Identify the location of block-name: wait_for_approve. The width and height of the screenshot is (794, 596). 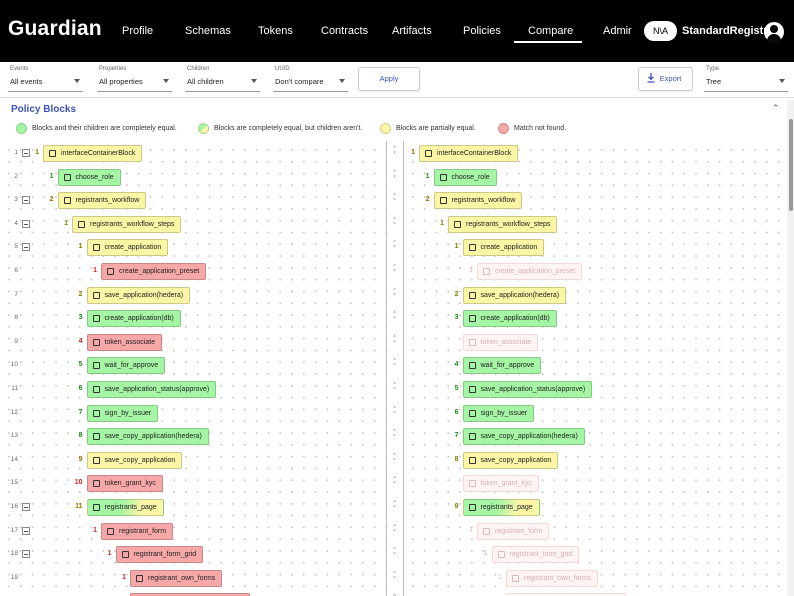
(507, 365).